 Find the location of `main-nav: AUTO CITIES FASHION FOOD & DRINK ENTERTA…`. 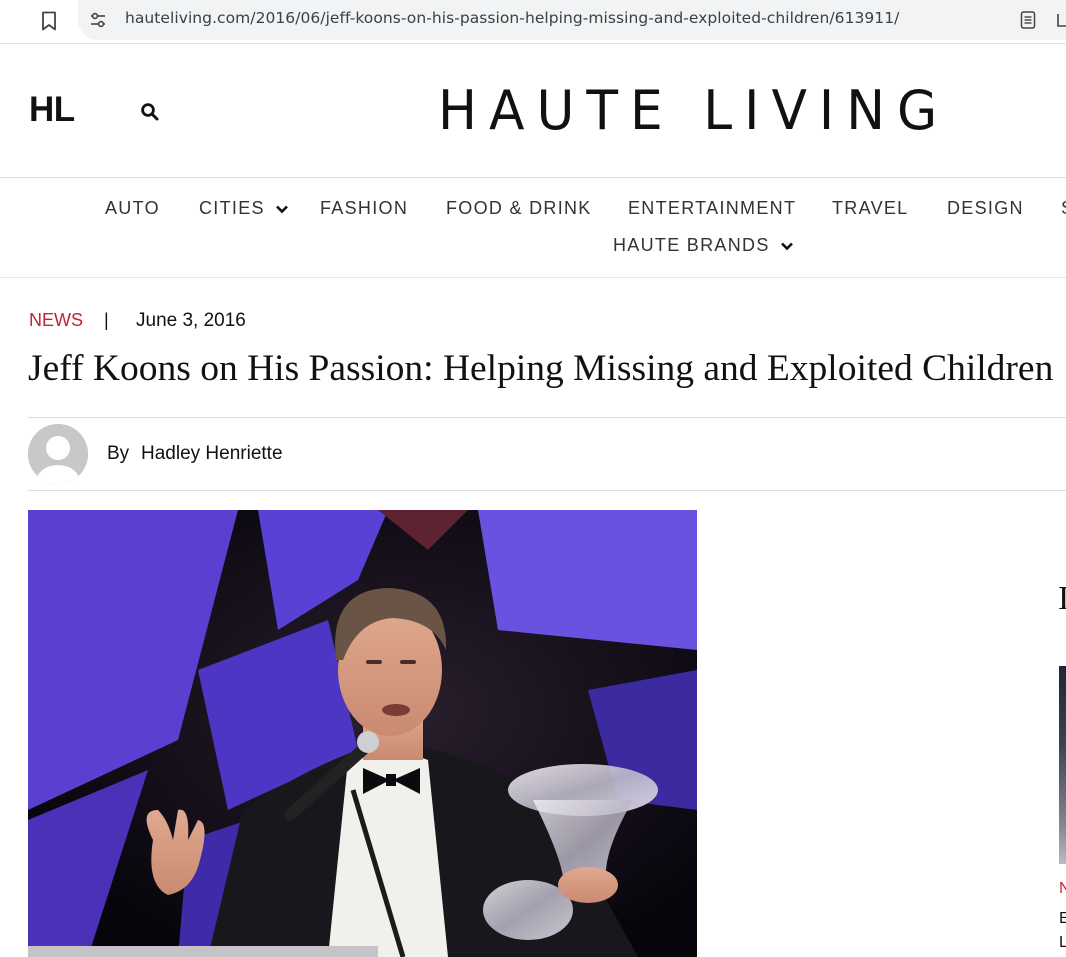

main-nav: AUTO CITIES FASHION FOOD & DRINK ENTERTA… is located at coordinates (533, 228).